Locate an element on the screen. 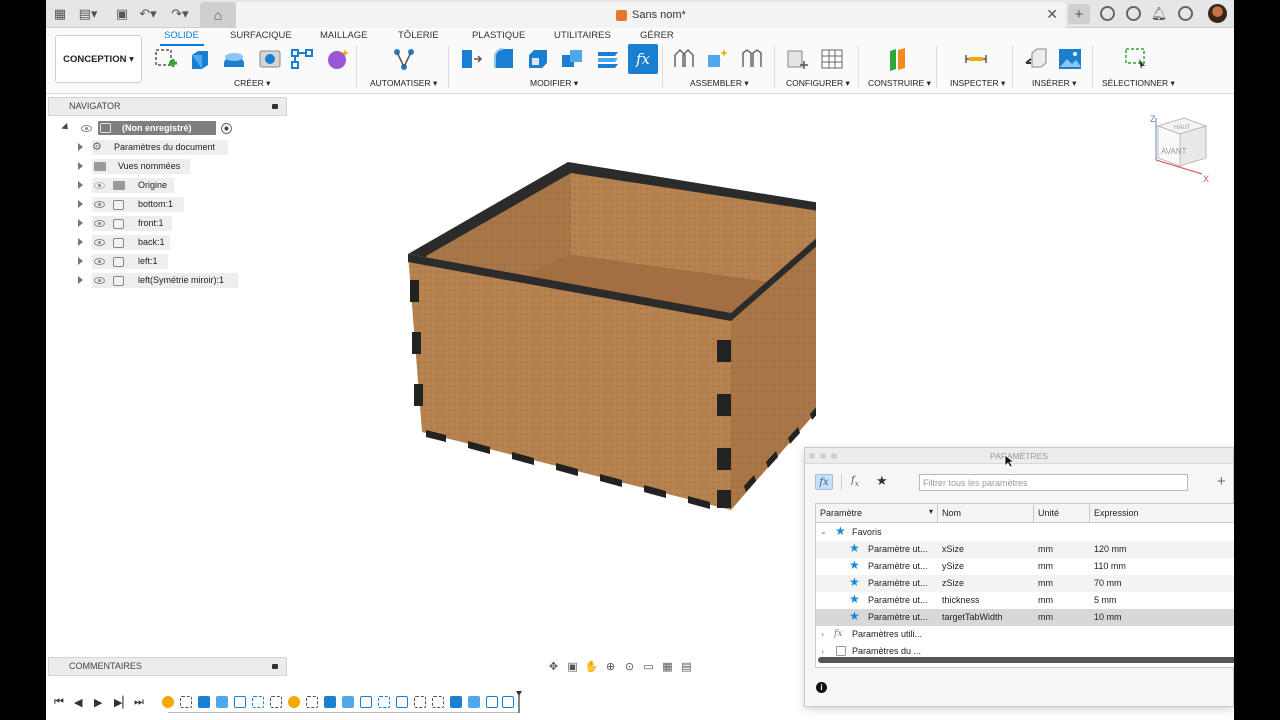 Image resolution: width=1280 pixels, height=720 pixels. param-name: xSize is located at coordinates (953, 549).